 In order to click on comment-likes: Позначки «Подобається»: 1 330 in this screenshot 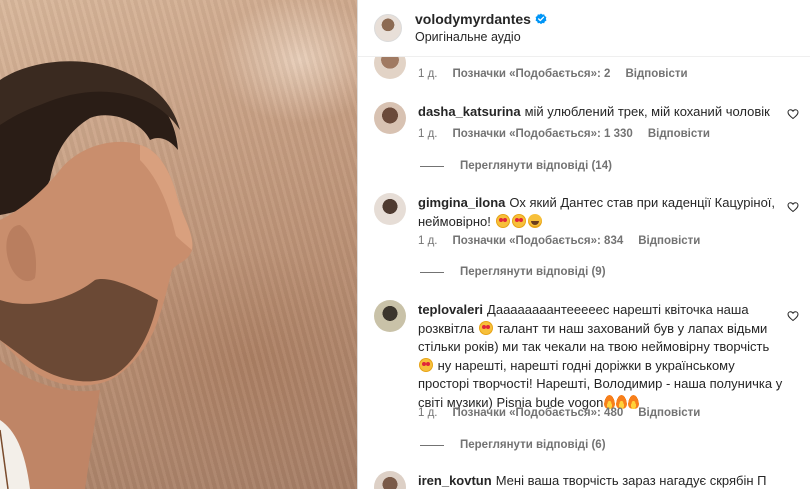, I will do `click(543, 134)`.